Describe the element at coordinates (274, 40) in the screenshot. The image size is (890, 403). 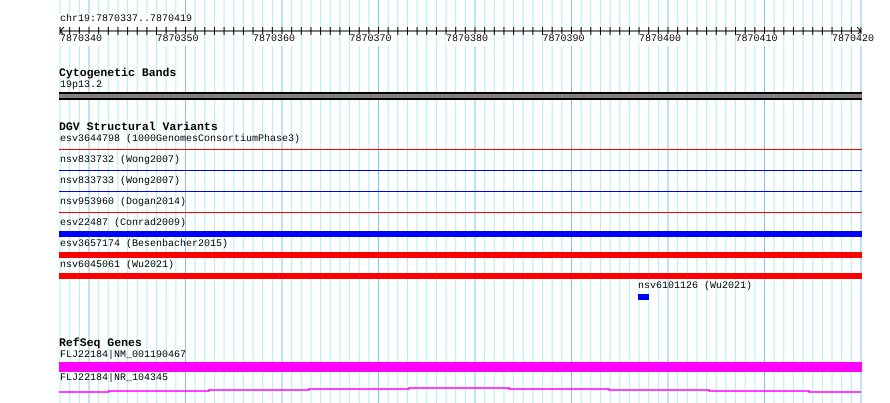
I see `ruler-label: 7870360` at that location.